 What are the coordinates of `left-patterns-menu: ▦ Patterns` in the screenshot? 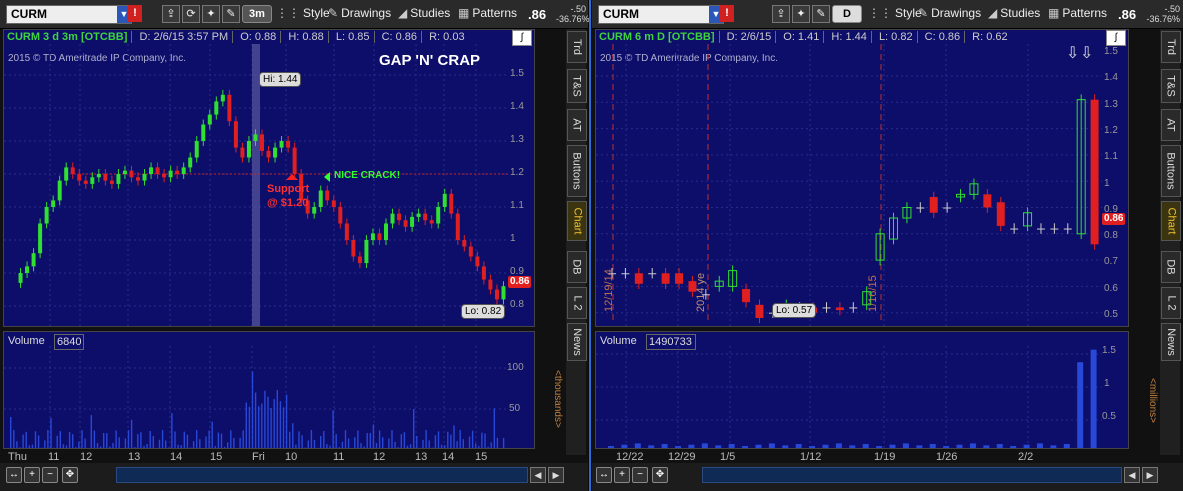 It's located at (487, 13).